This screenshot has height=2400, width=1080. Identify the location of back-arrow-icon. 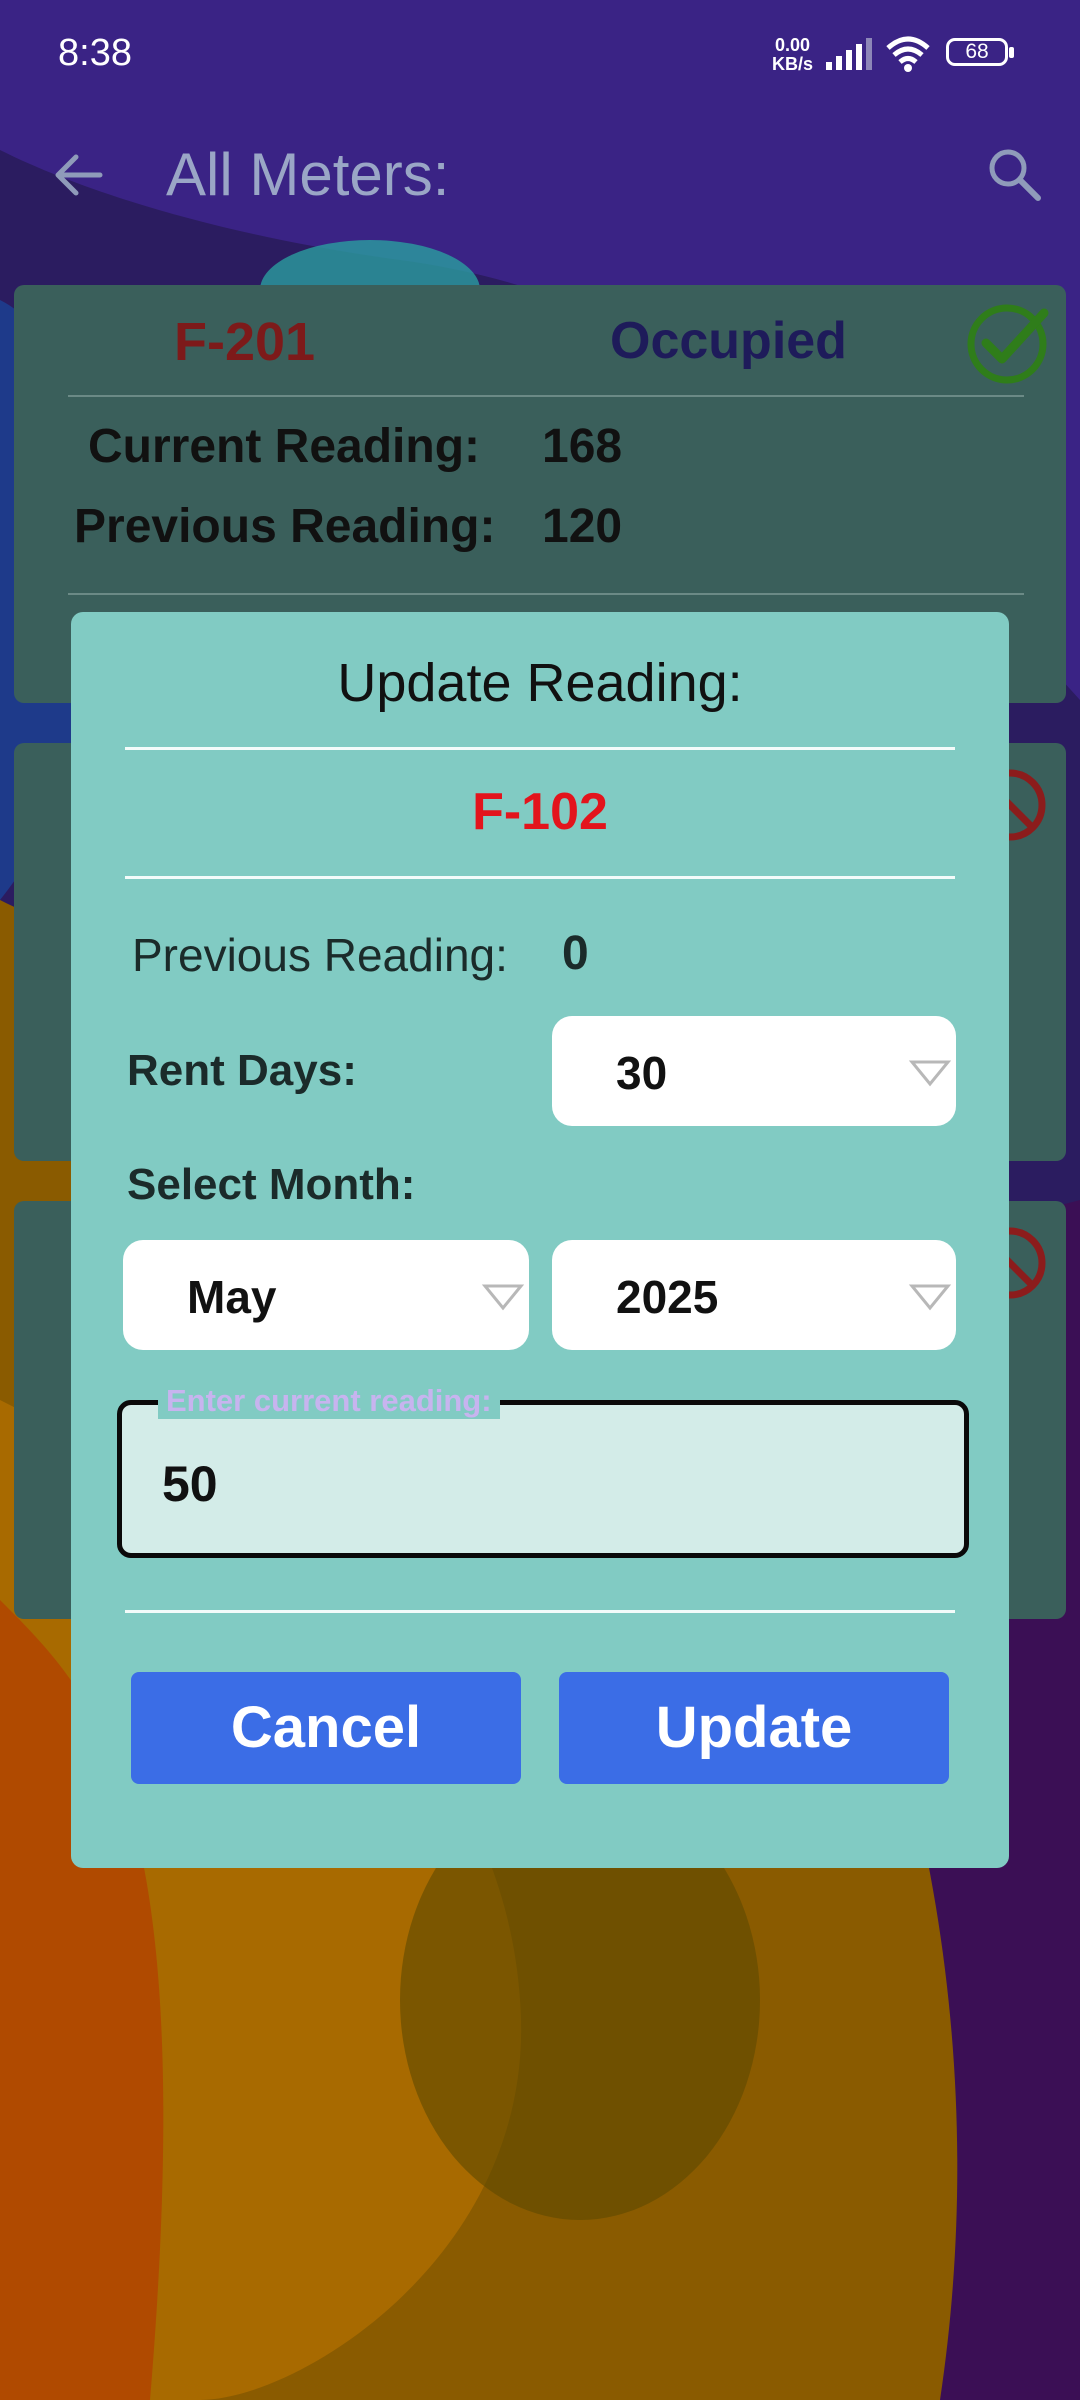
(78, 175).